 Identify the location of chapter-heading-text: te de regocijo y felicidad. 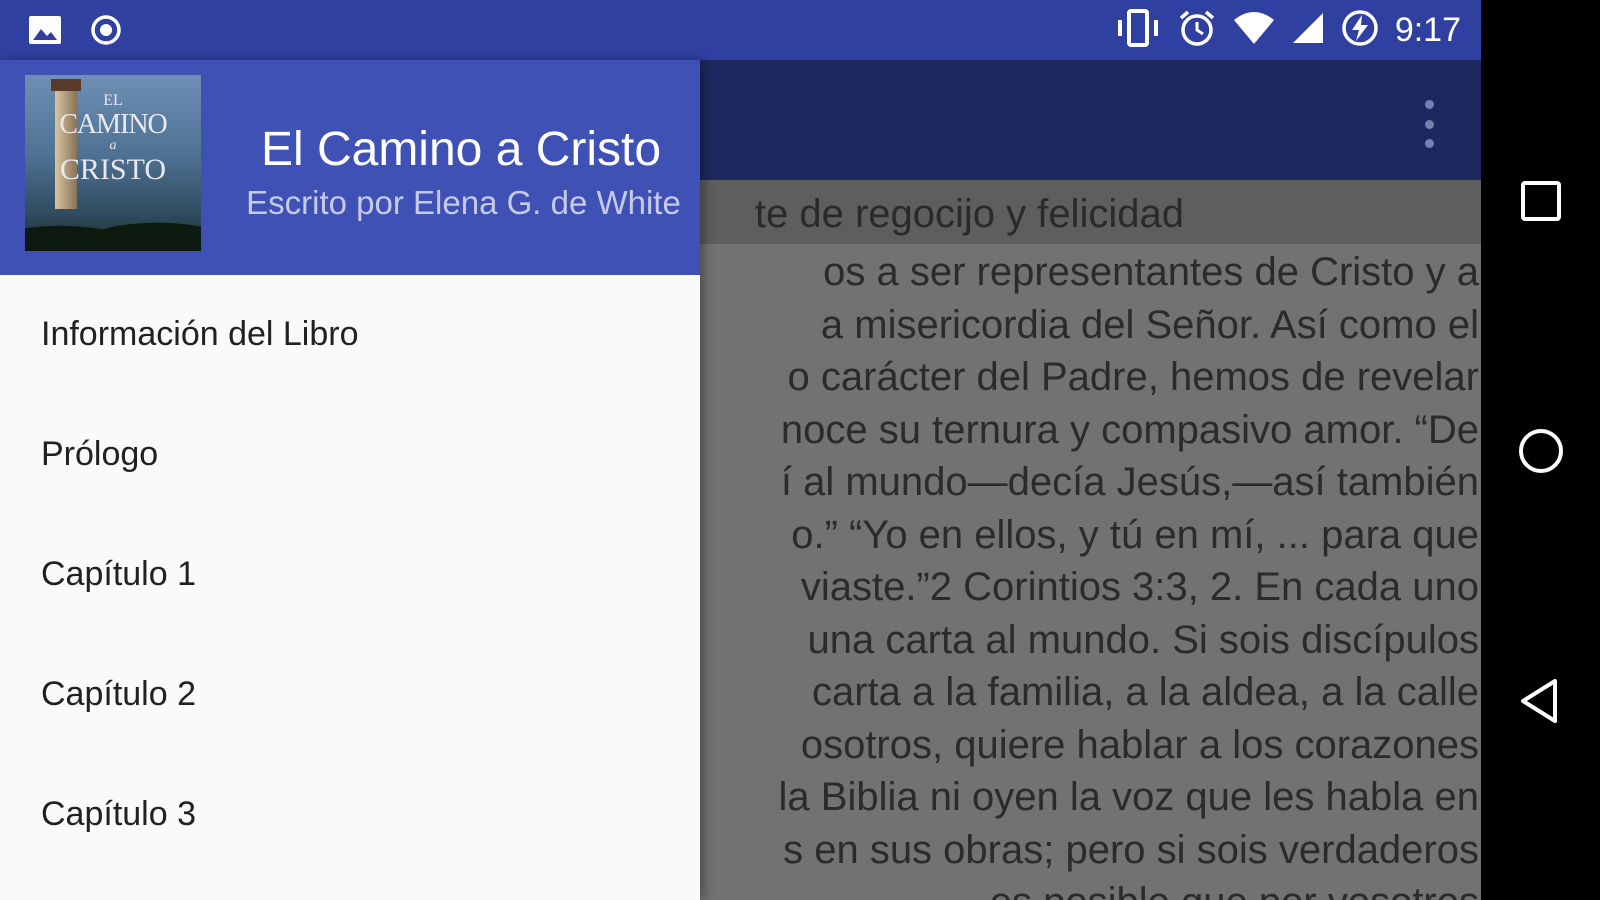
(969, 214).